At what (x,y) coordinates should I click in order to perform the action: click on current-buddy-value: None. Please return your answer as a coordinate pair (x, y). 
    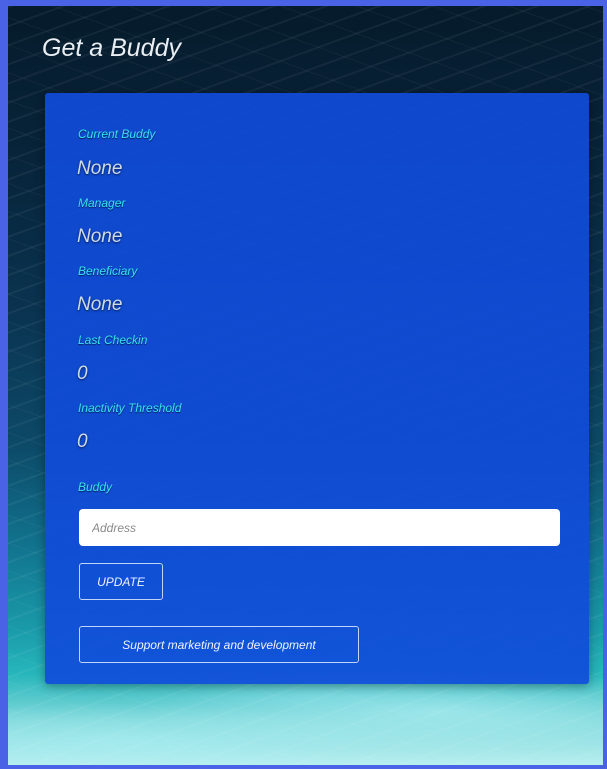
    Looking at the image, I should click on (100, 168).